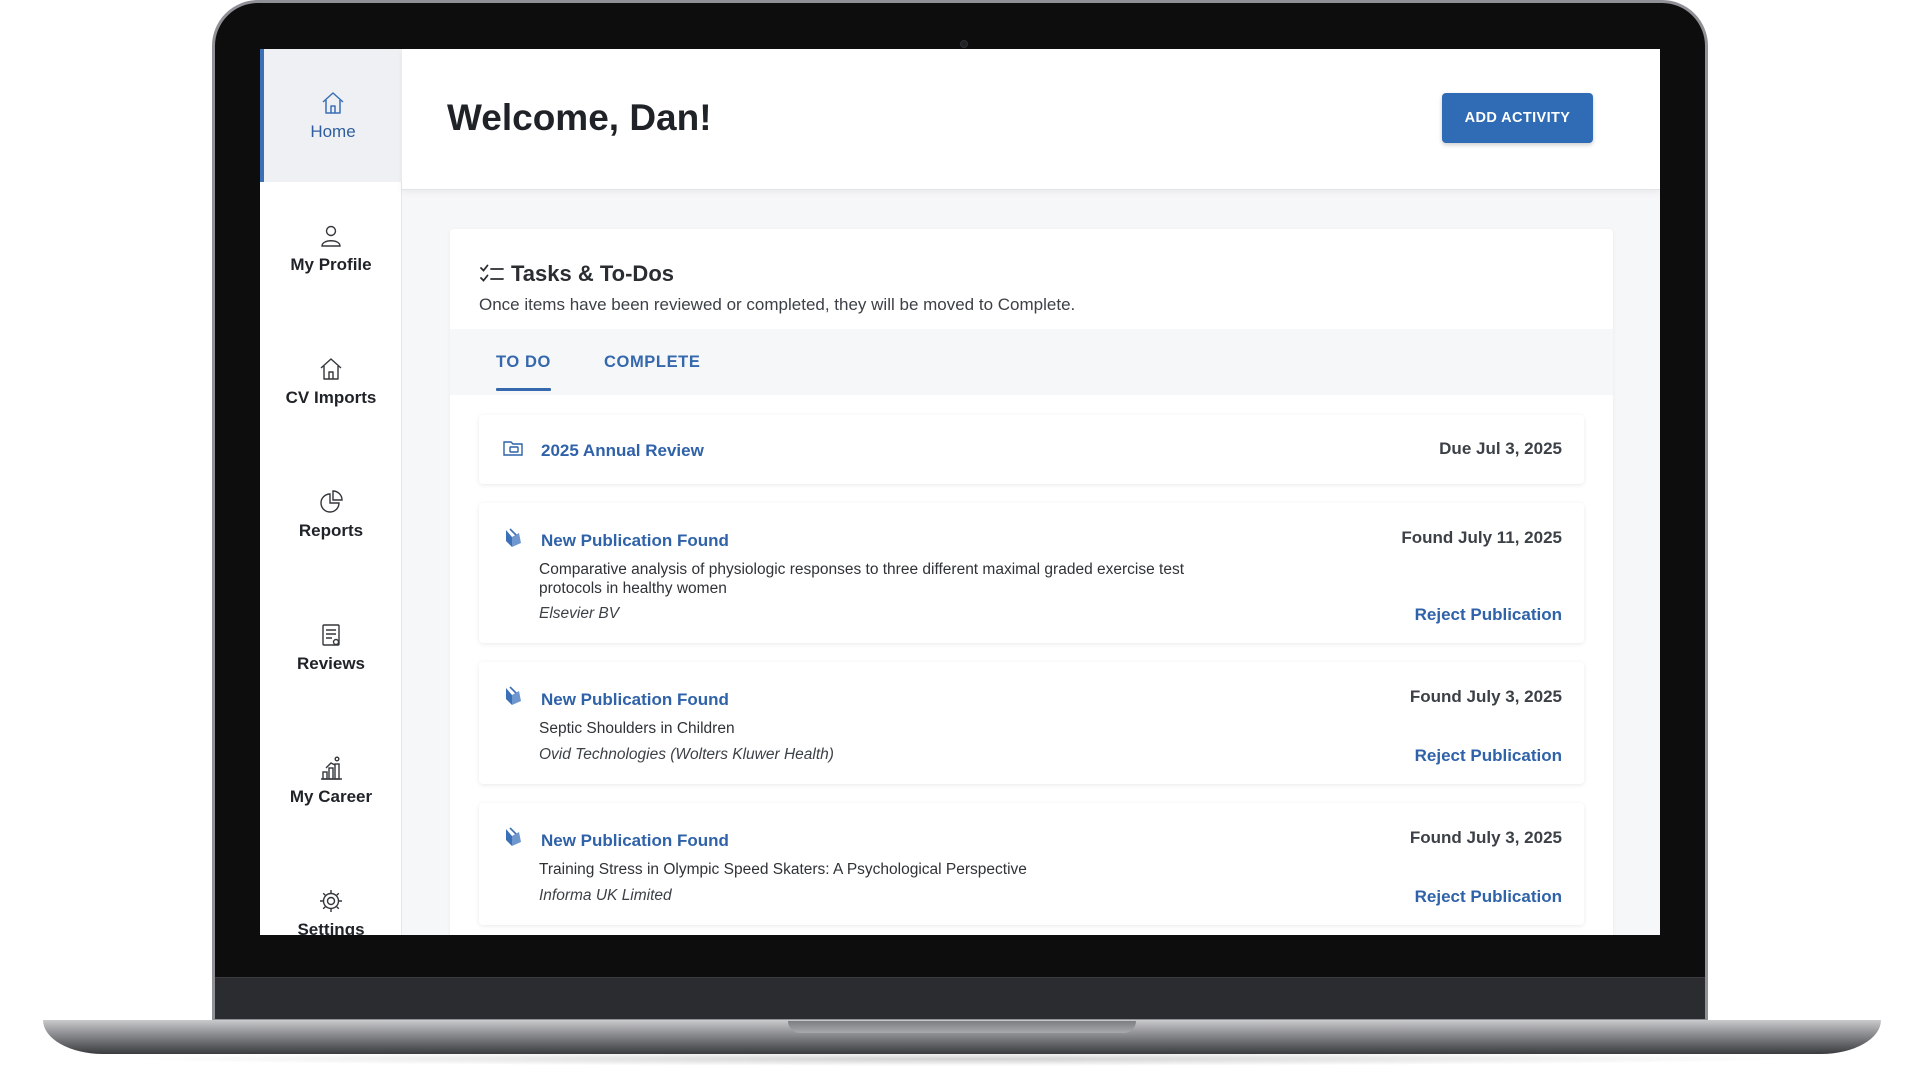  Describe the element at coordinates (605, 895) in the screenshot. I see `publication-source: Informa UK Limited` at that location.